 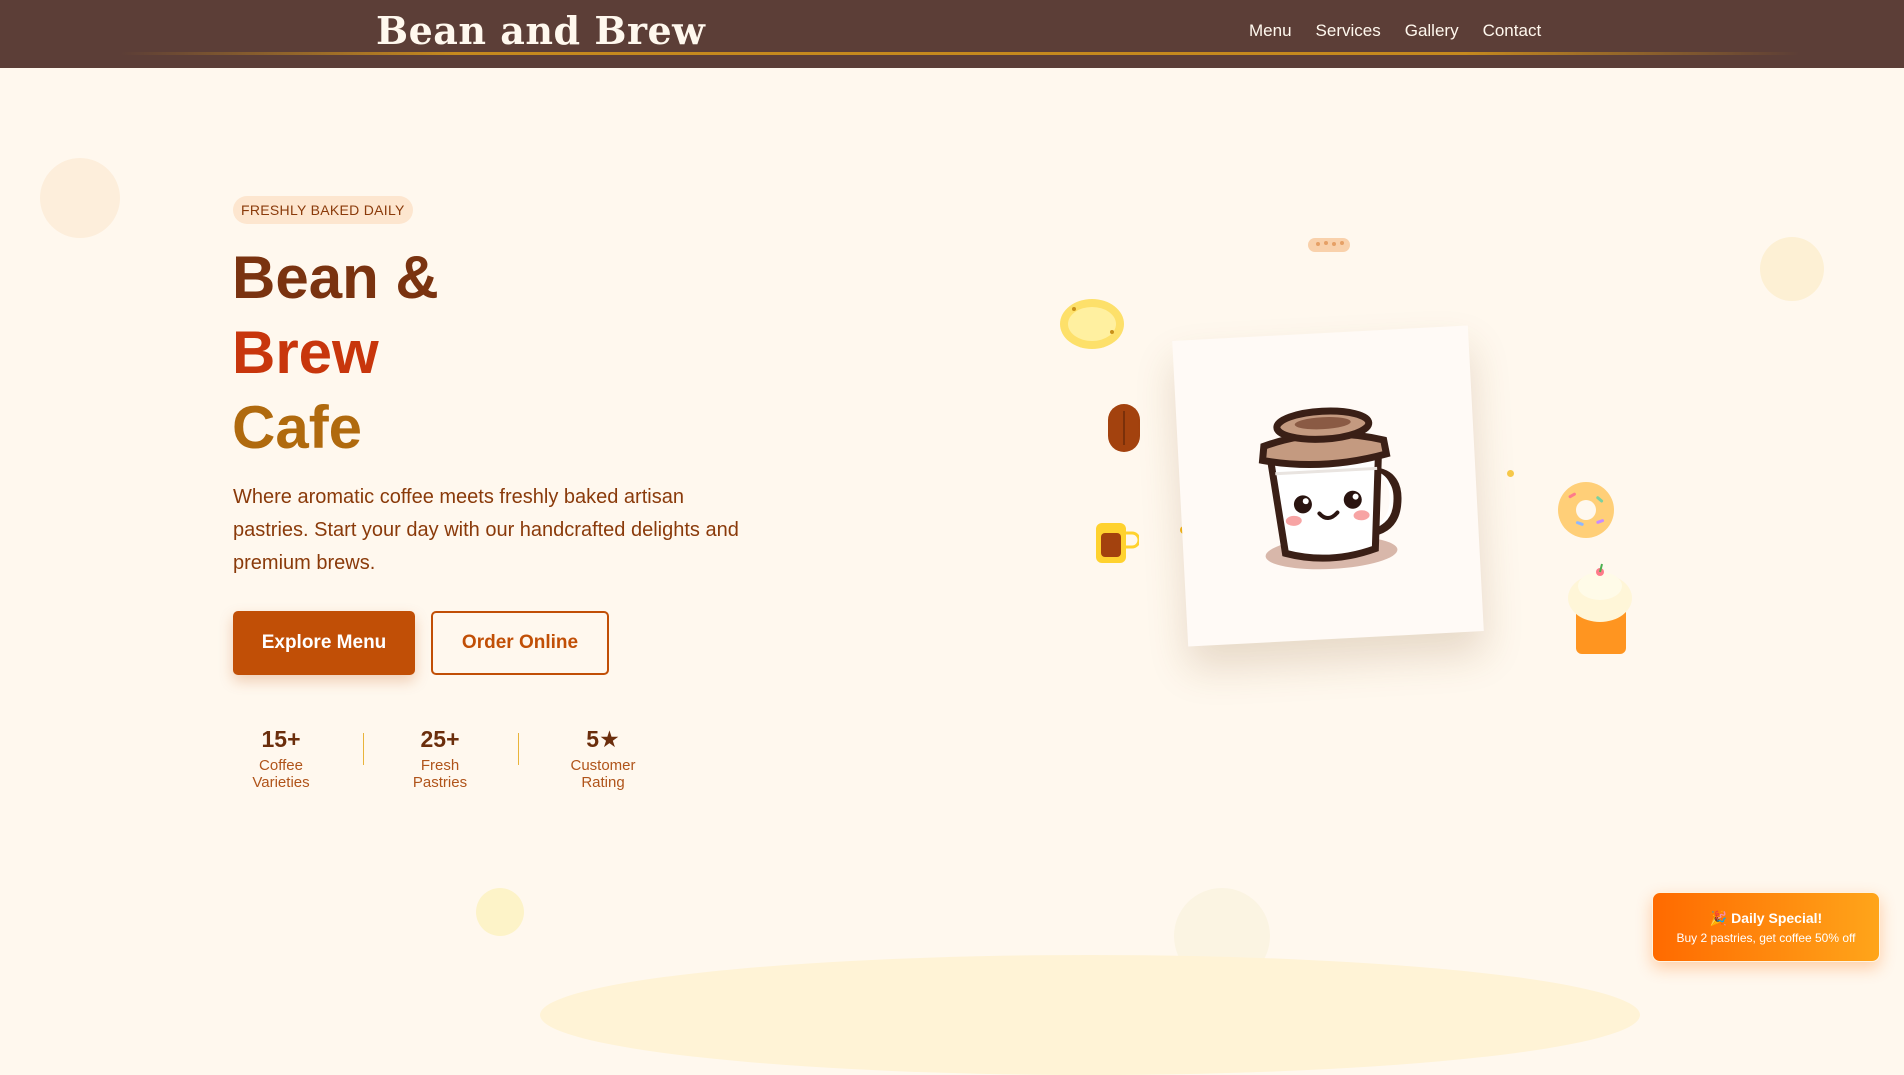 What do you see at coordinates (1124, 428) in the screenshot?
I see `coffee-bean-icon` at bounding box center [1124, 428].